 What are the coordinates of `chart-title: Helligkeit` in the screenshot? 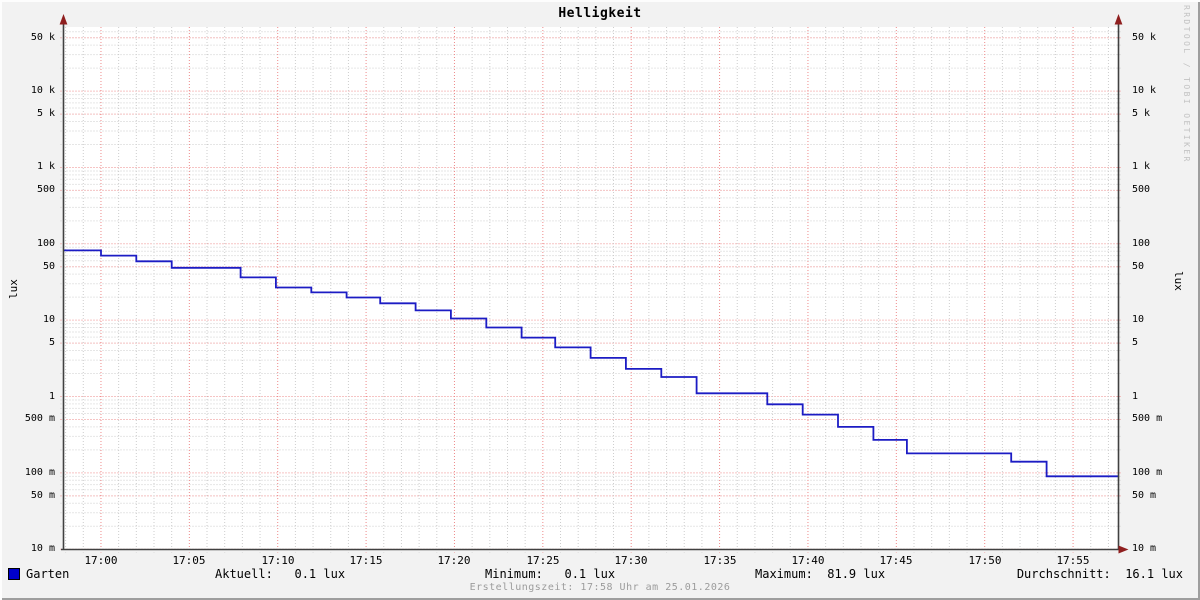 It's located at (600, 13).